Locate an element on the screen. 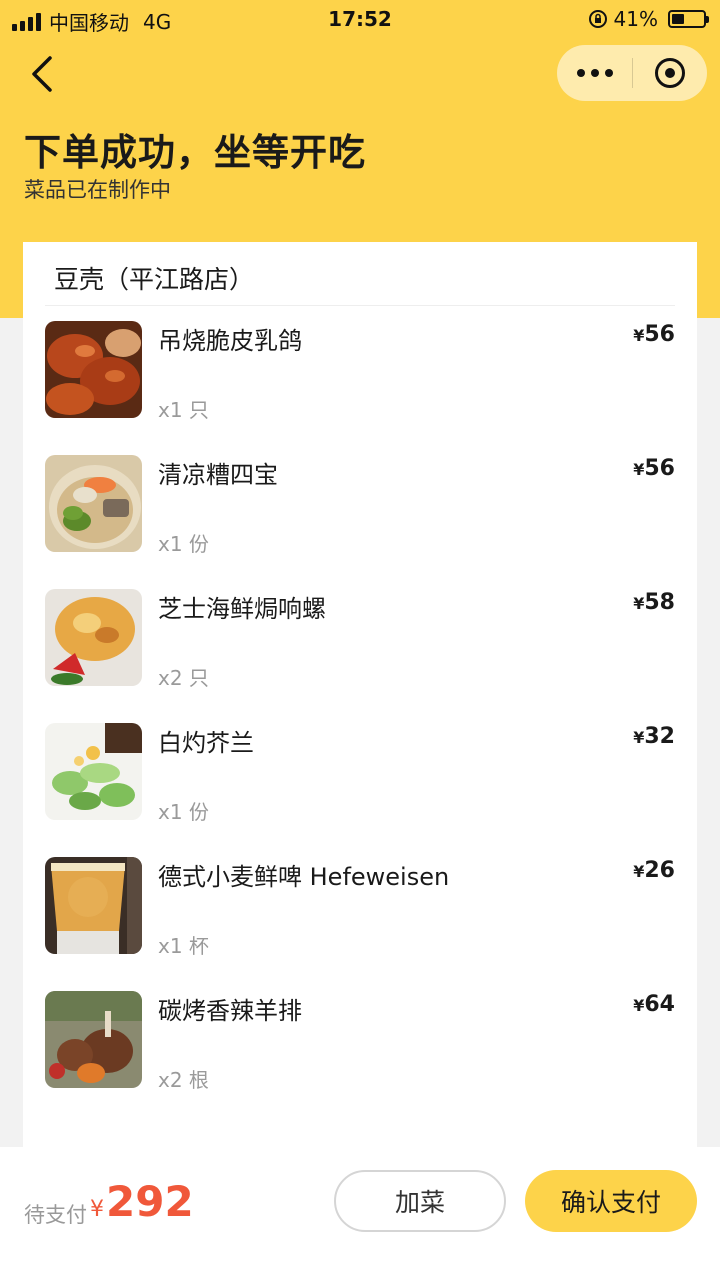 This screenshot has width=720, height=1280. bottom-bar: 待支付 ¥ 292 加菜 确认支付 is located at coordinates (360, 1213).